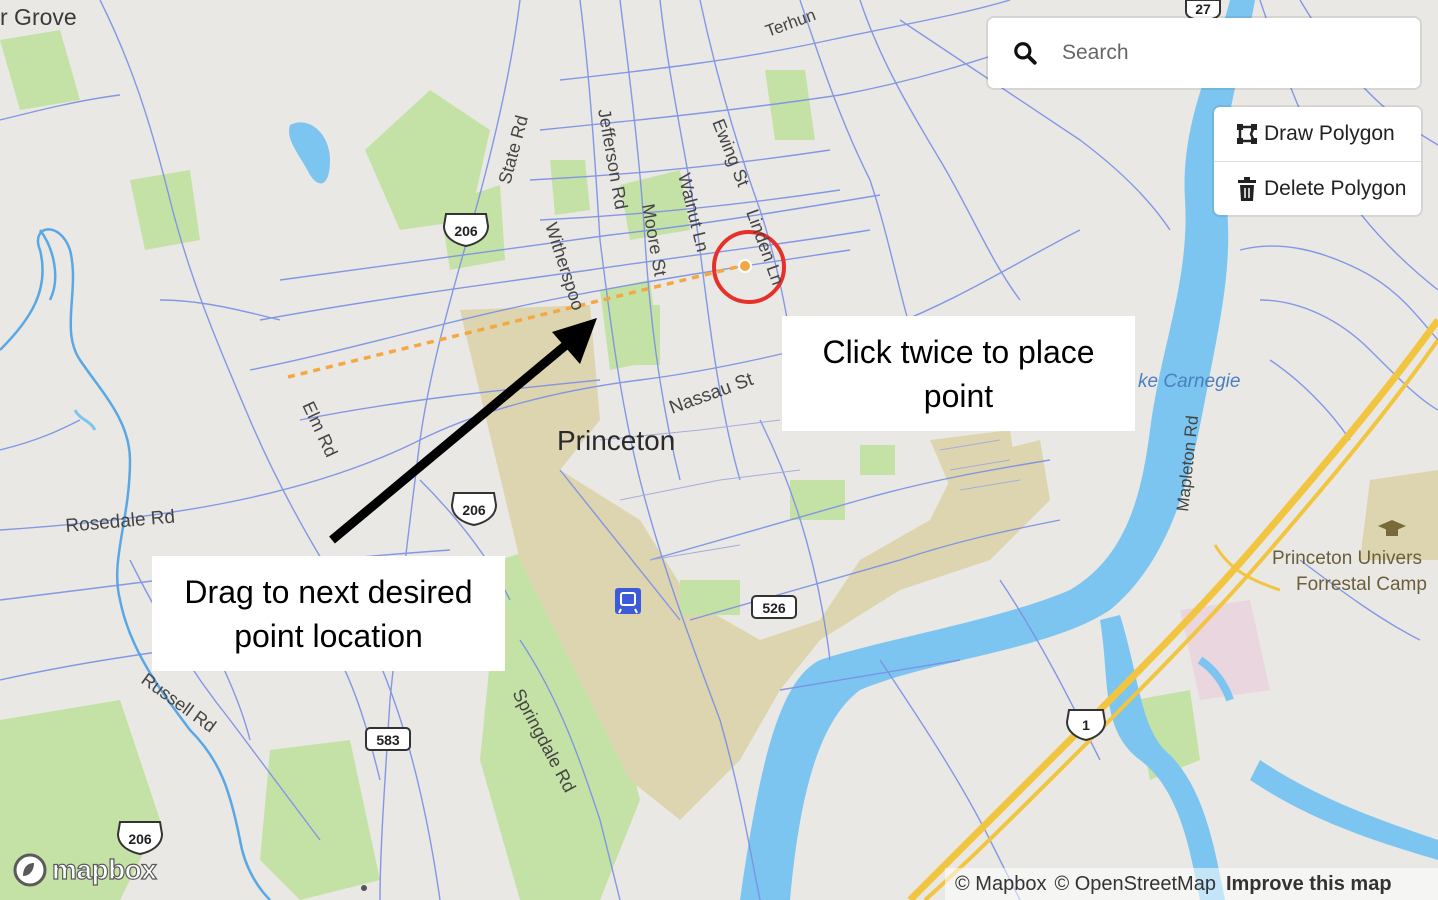 The width and height of the screenshot is (1438, 900). What do you see at coordinates (958, 395) in the screenshot?
I see `callout-click-line2: point` at bounding box center [958, 395].